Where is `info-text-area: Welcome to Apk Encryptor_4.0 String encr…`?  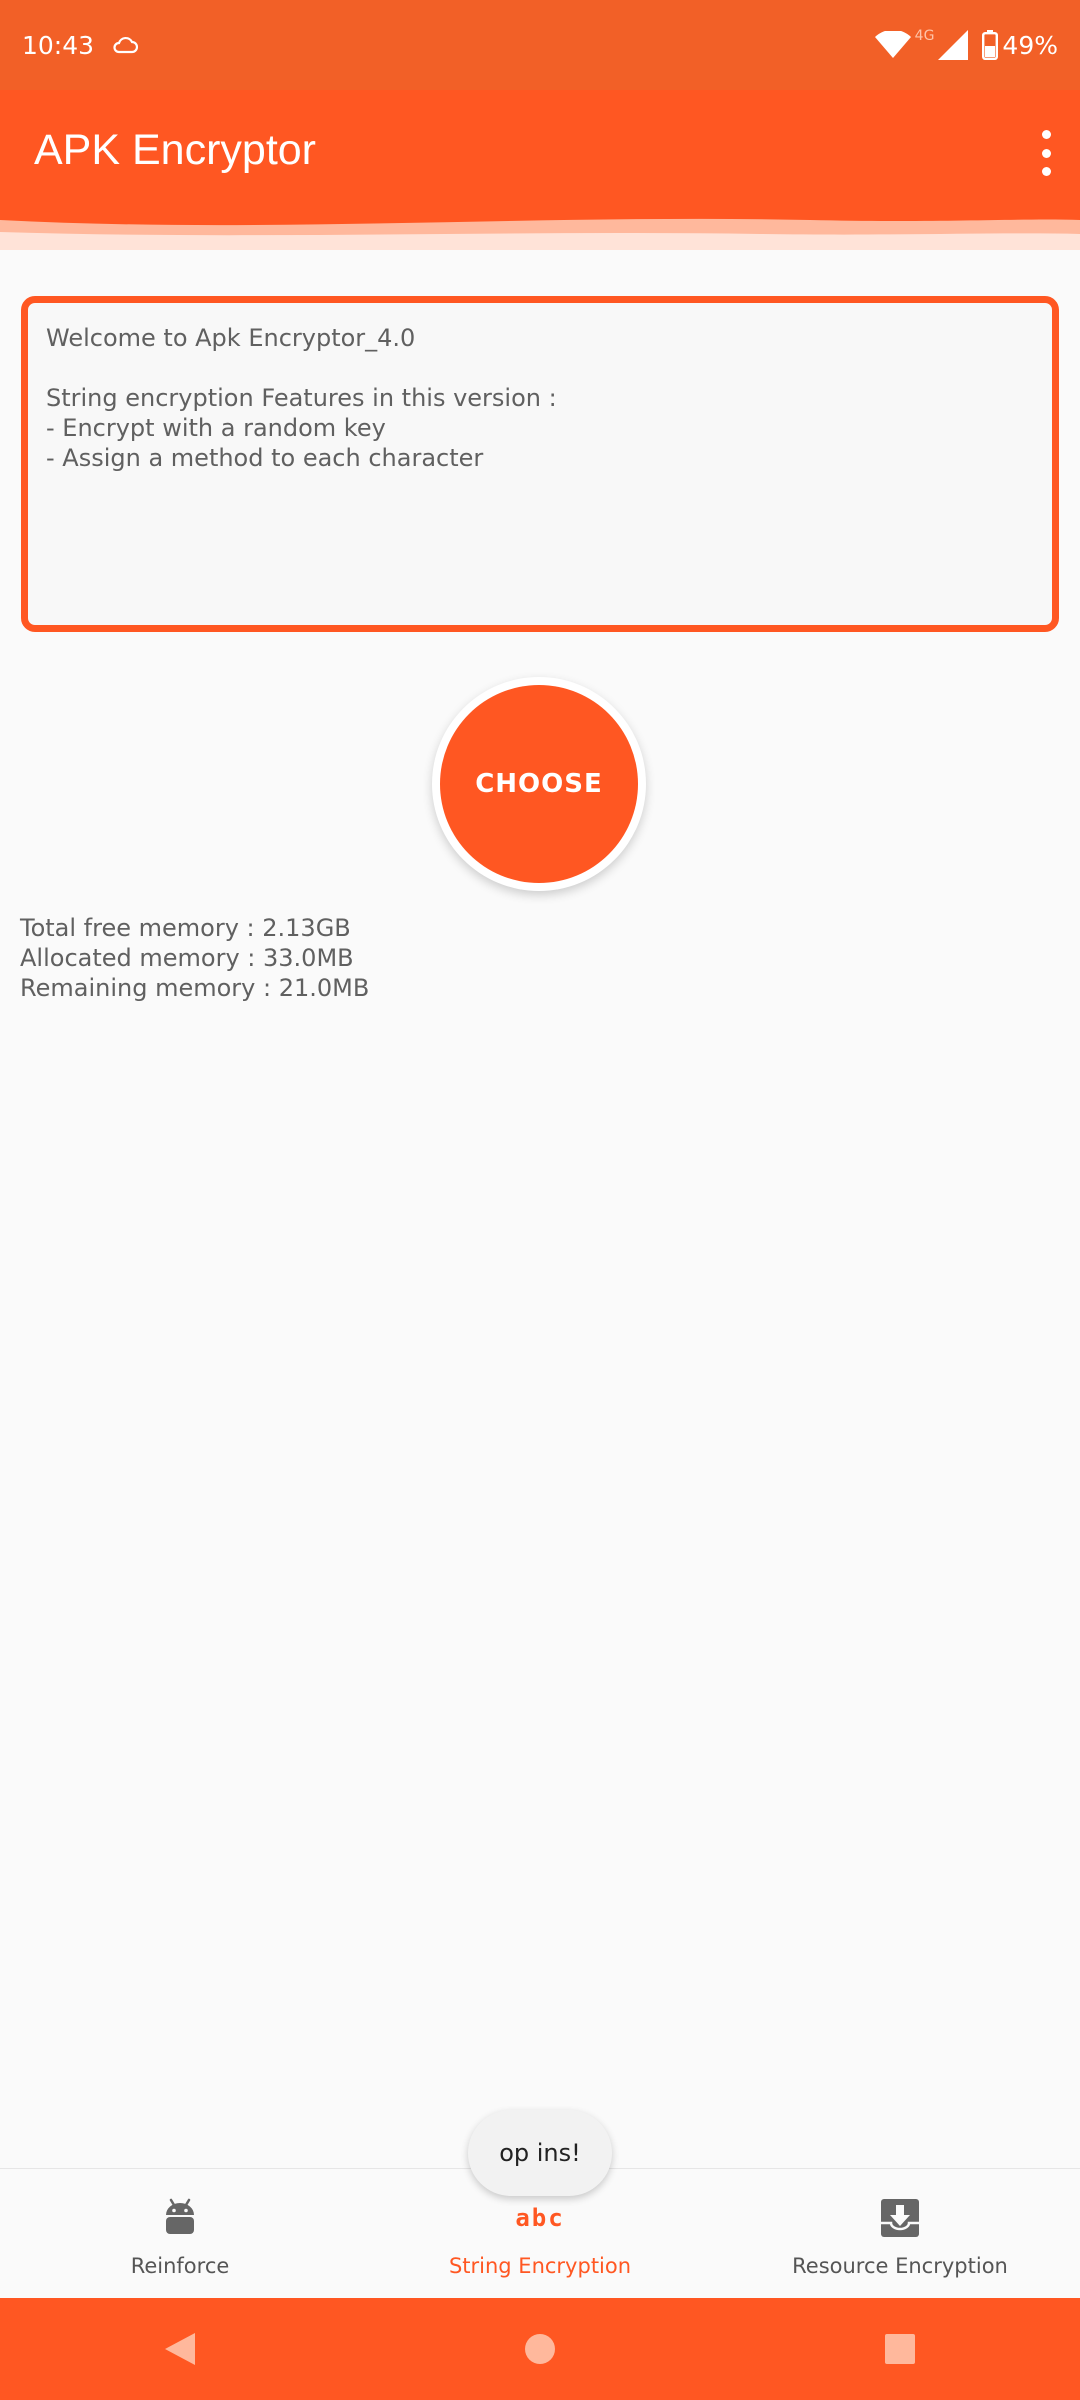
info-text-area: Welcome to Apk Encryptor_4.0 String encr… is located at coordinates (540, 464).